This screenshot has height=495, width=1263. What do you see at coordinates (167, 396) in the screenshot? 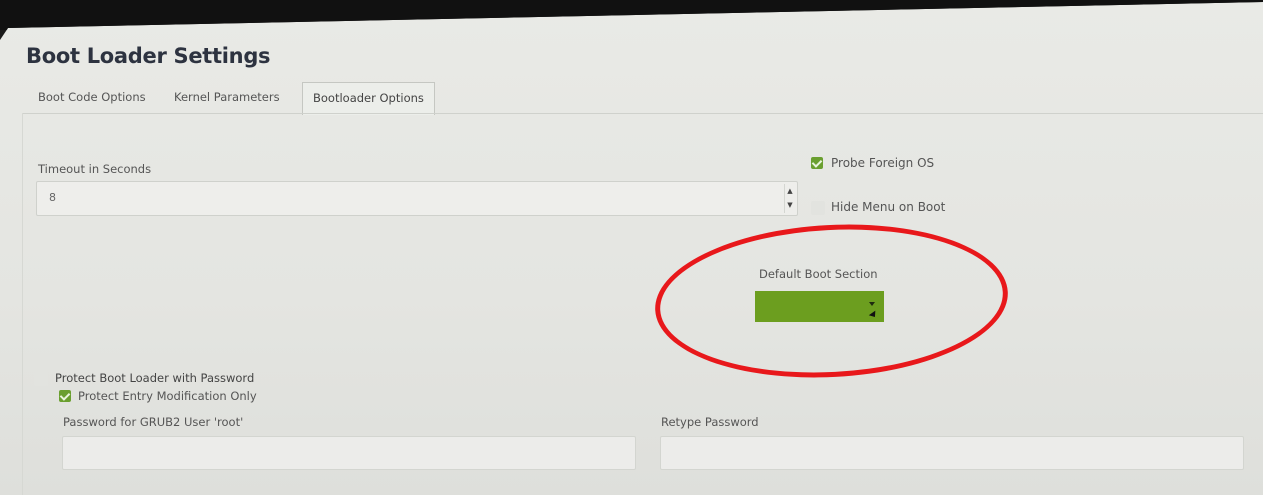
I see `protect-entry-label: Protect Entry Modification Only` at bounding box center [167, 396].